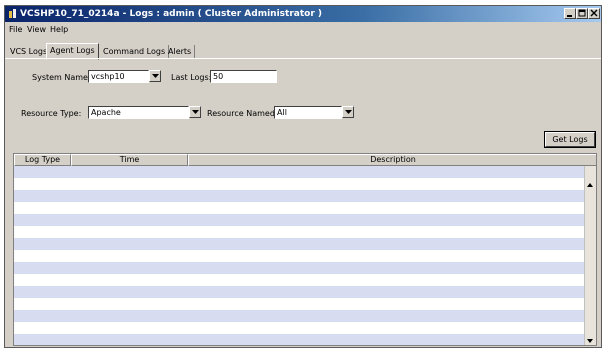  I want to click on scroll-down-icon, so click(590, 341).